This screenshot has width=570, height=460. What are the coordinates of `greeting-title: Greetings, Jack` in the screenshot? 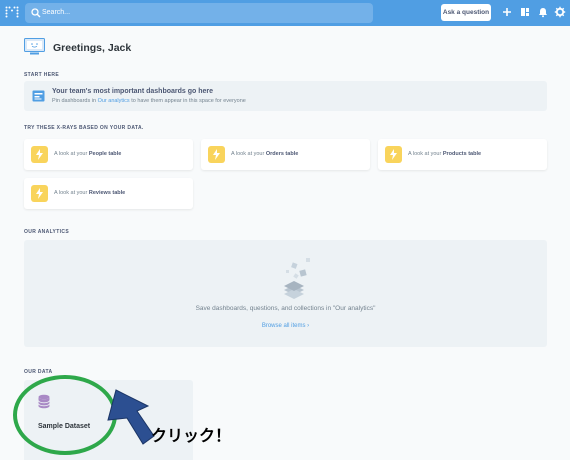 It's located at (92, 48).